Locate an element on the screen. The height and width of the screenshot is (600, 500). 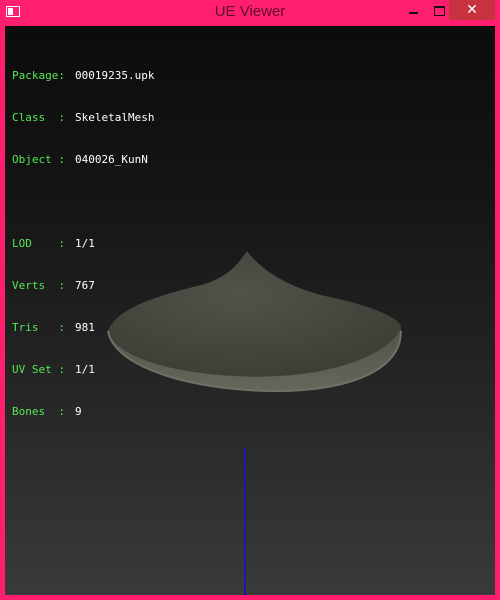
info-label: Object : is located at coordinates (38, 159).